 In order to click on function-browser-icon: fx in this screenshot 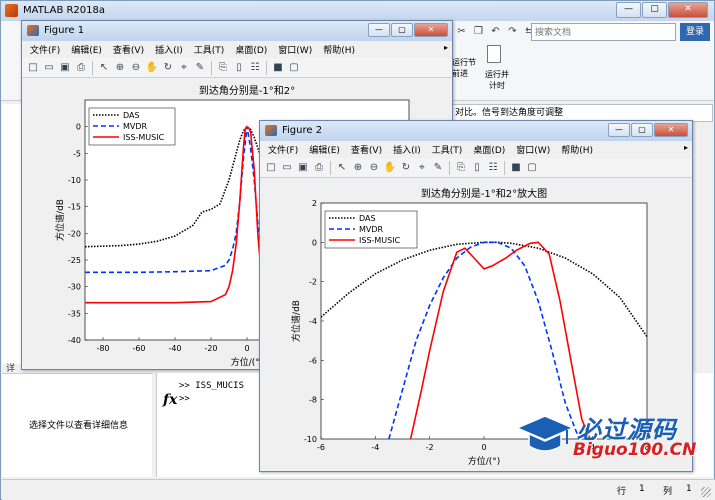, I will do `click(170, 400)`.